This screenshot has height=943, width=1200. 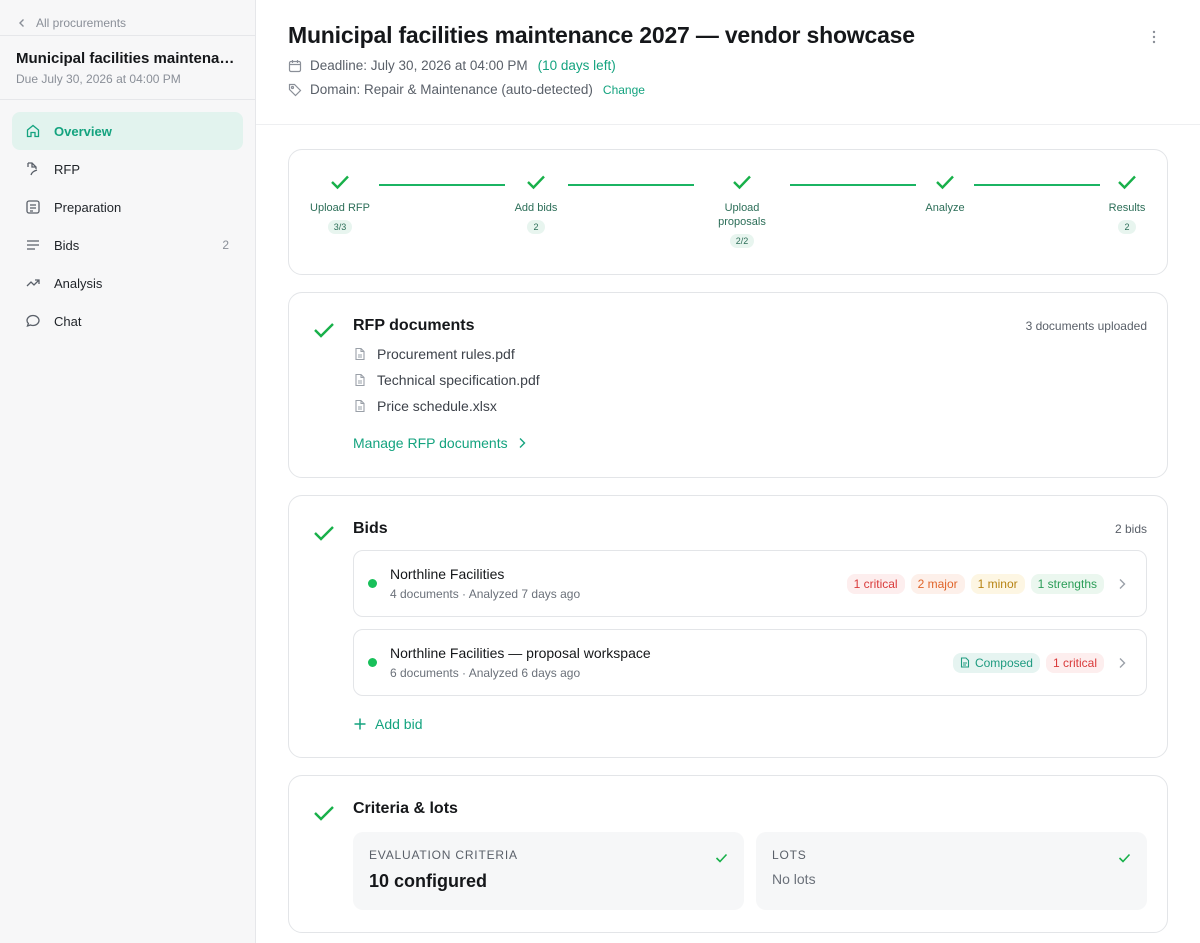 What do you see at coordinates (340, 227) in the screenshot?
I see `step-badge: 3/3` at bounding box center [340, 227].